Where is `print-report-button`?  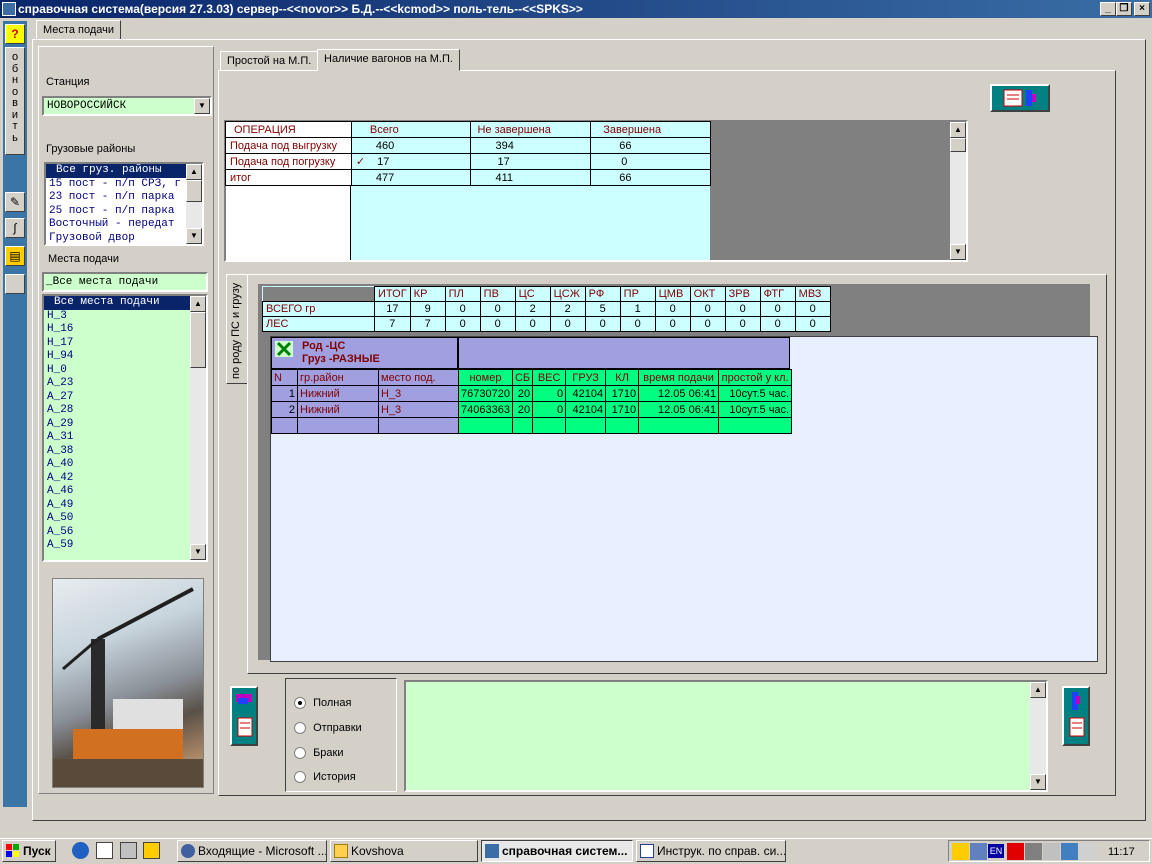
print-report-button is located at coordinates (1076, 716).